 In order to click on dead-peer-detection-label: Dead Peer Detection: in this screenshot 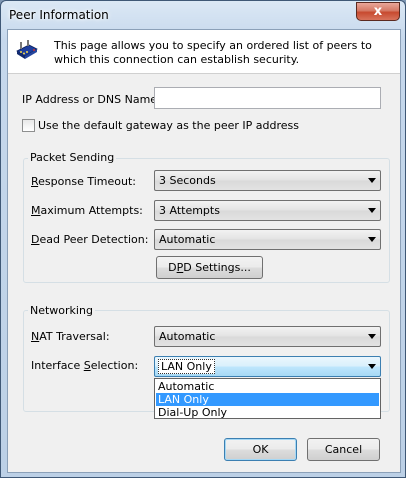, I will do `click(90, 239)`.